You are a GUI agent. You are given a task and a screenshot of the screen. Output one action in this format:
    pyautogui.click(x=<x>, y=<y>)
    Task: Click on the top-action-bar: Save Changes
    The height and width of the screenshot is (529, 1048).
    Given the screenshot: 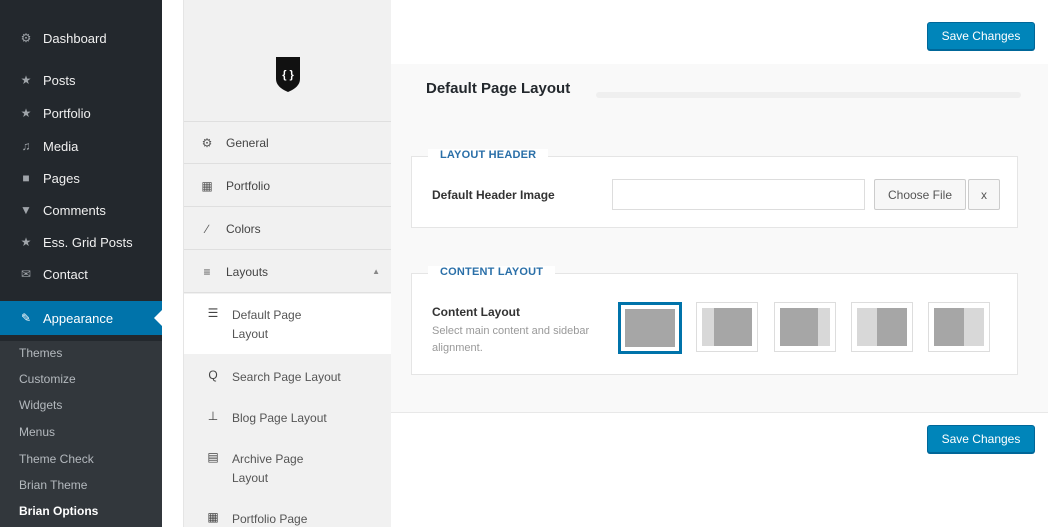 What is the action you would take?
    pyautogui.click(x=719, y=32)
    